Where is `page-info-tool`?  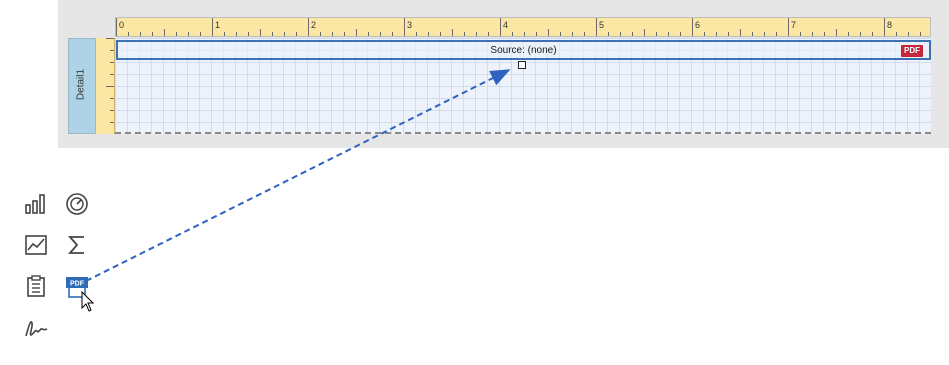 page-info-tool is located at coordinates (36, 286).